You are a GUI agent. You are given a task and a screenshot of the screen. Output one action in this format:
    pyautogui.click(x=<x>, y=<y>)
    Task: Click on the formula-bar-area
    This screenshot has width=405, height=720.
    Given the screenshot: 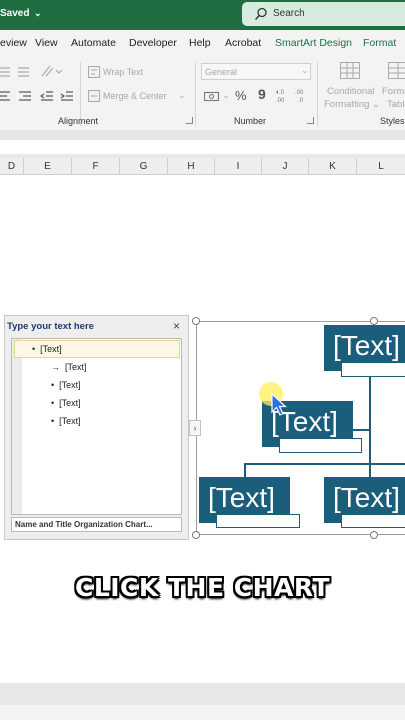 What is the action you would take?
    pyautogui.click(x=202, y=147)
    